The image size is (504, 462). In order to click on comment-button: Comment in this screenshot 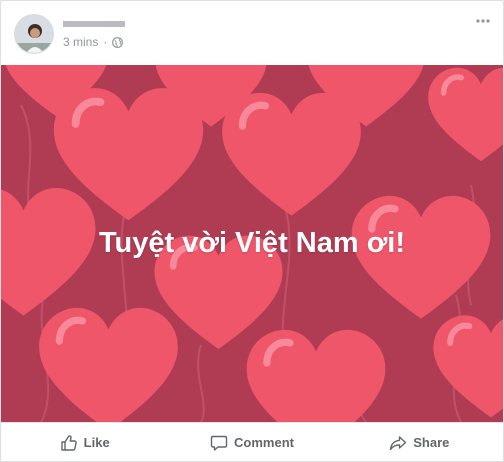, I will do `click(251, 443)`.